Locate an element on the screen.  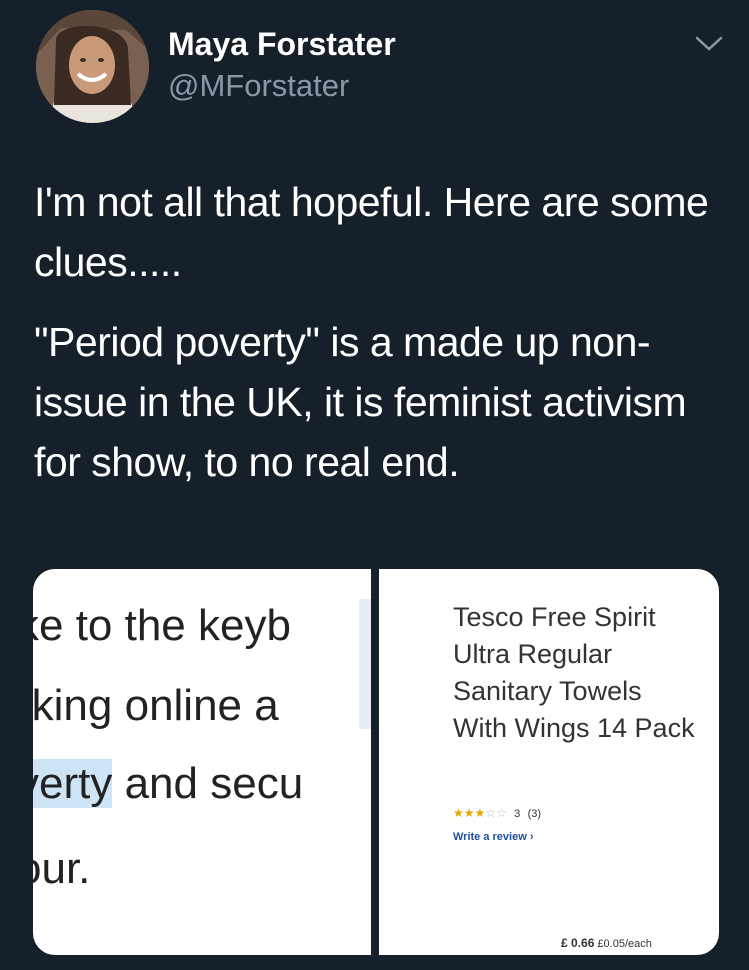
rating-stars: ★★★☆☆ 3 (3) is located at coordinates (497, 813).